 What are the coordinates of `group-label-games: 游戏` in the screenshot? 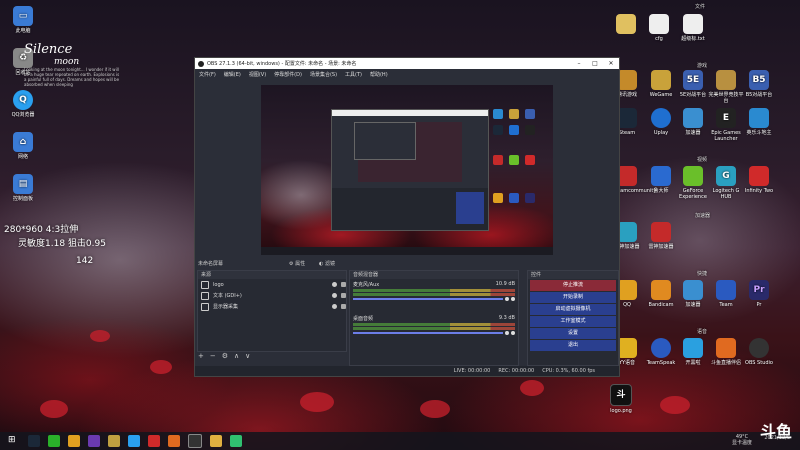 It's located at (702, 66).